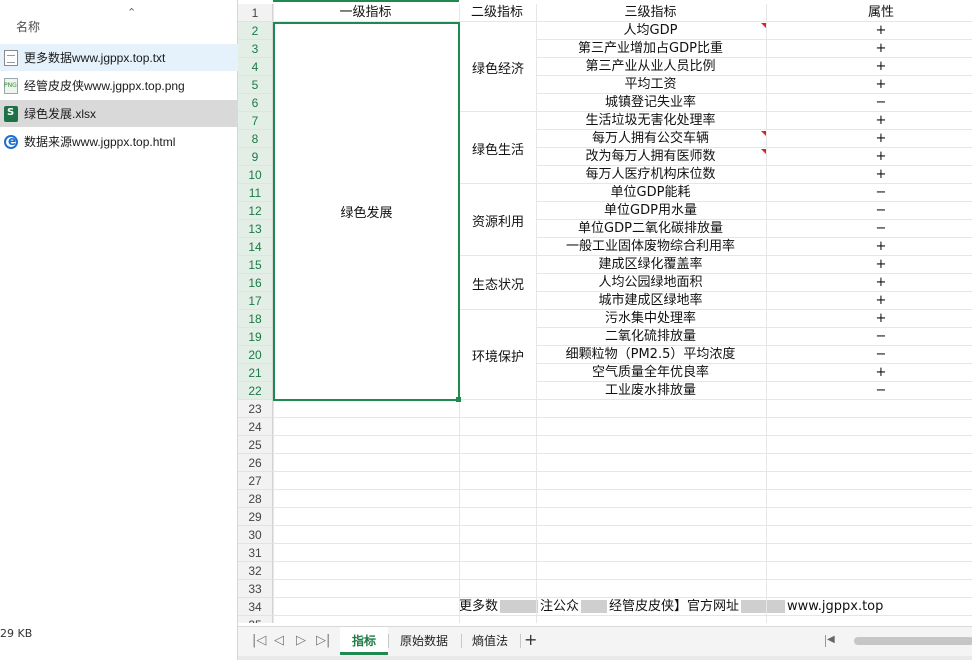 The width and height of the screenshot is (972, 660). I want to click on indicator-cell: 建成区绿化覆盖率, so click(650, 265).